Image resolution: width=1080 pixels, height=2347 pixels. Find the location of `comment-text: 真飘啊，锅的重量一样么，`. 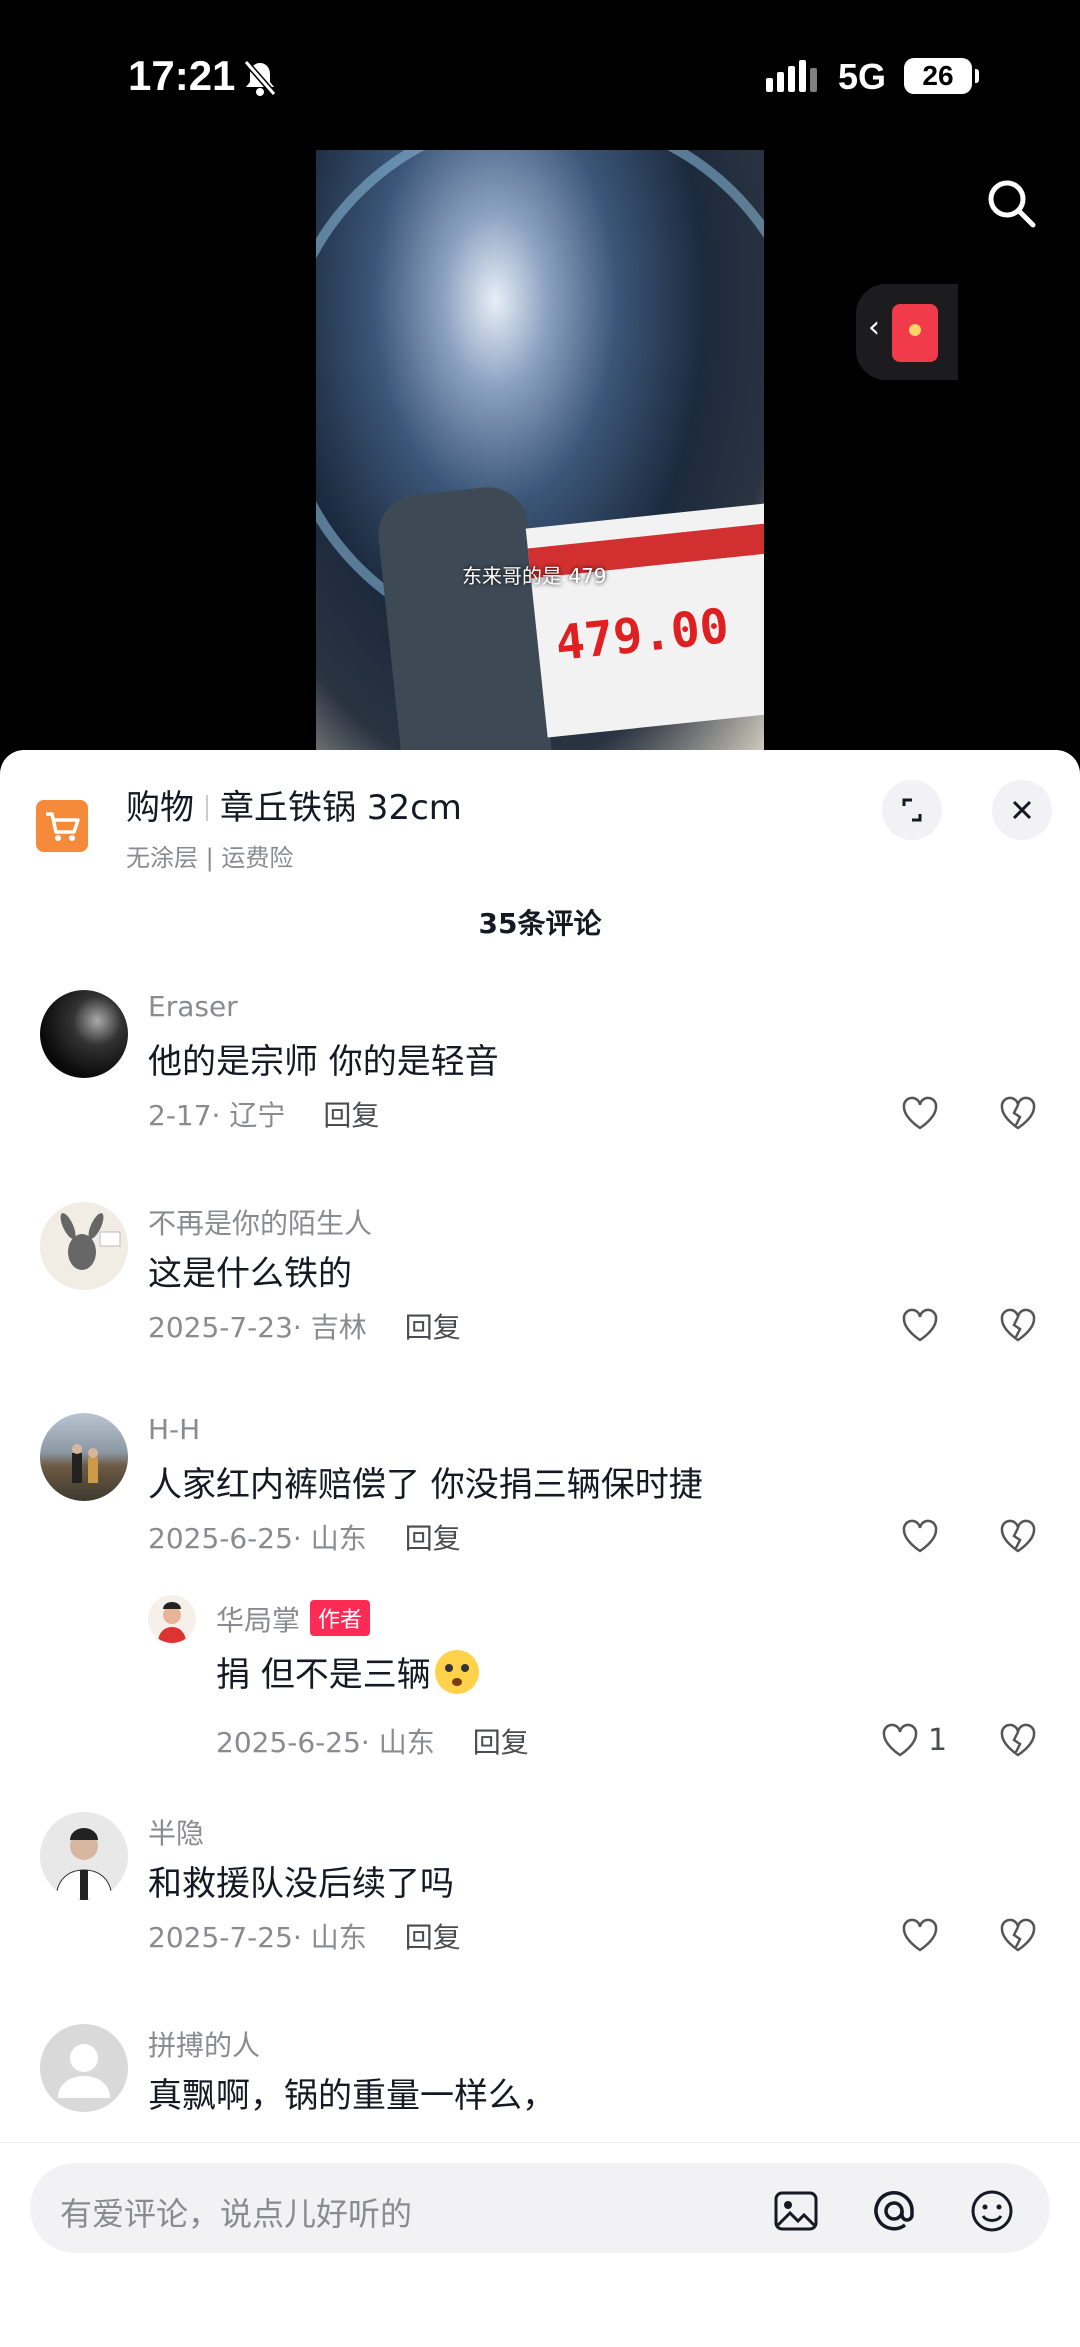

comment-text: 真飘啊，锅的重量一样么， is located at coordinates (352, 2096).